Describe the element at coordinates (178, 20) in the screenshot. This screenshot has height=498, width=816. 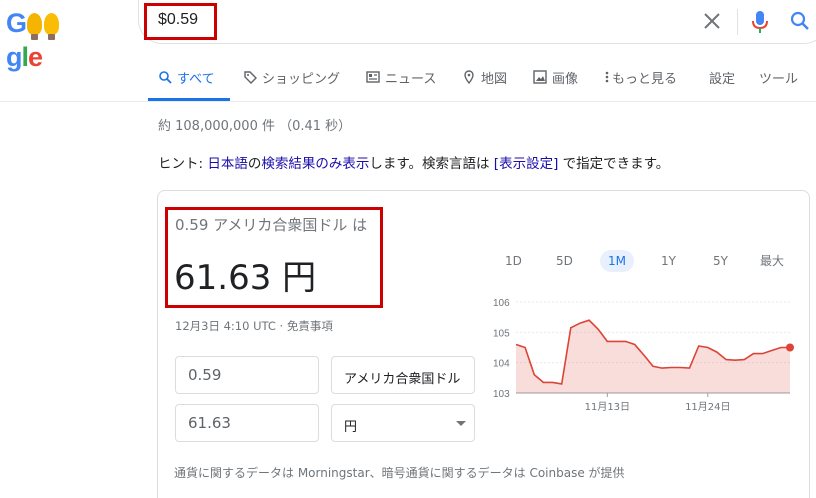
I see `search-input: $0.59` at that location.